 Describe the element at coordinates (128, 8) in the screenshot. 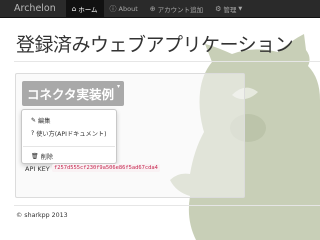

I see `nav-about-label: About` at that location.